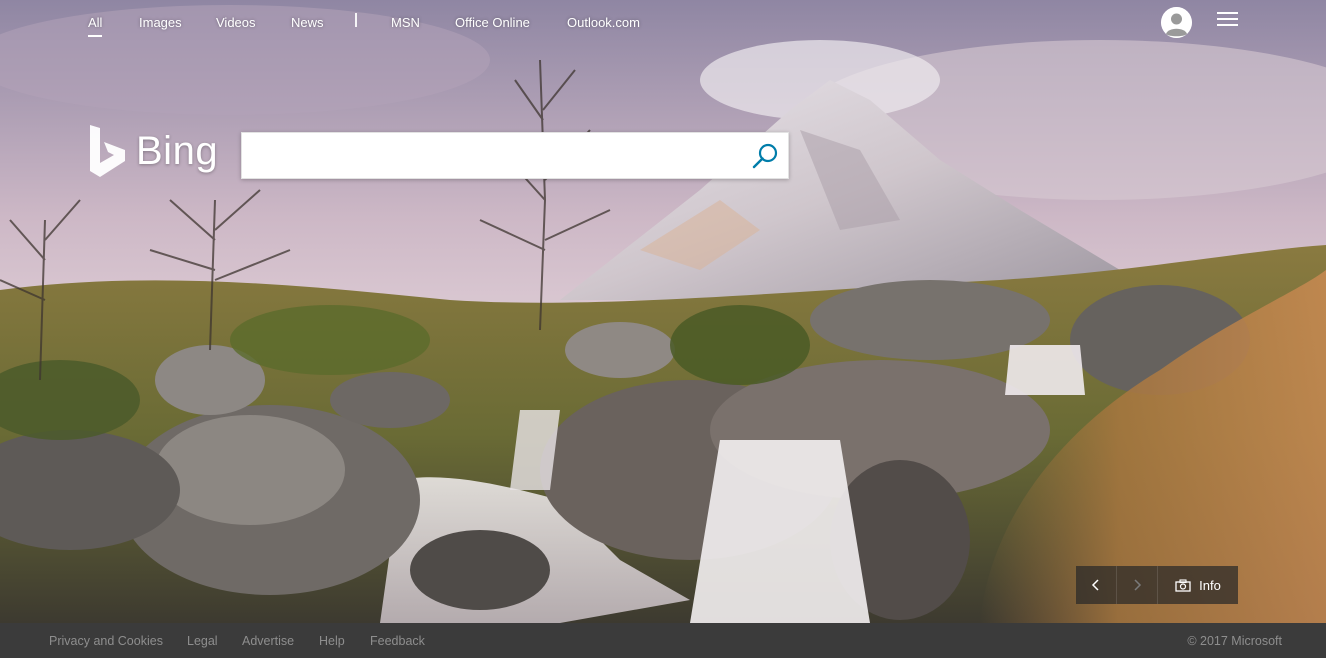 This screenshot has height=658, width=1326. I want to click on info-label: Info, so click(1210, 585).